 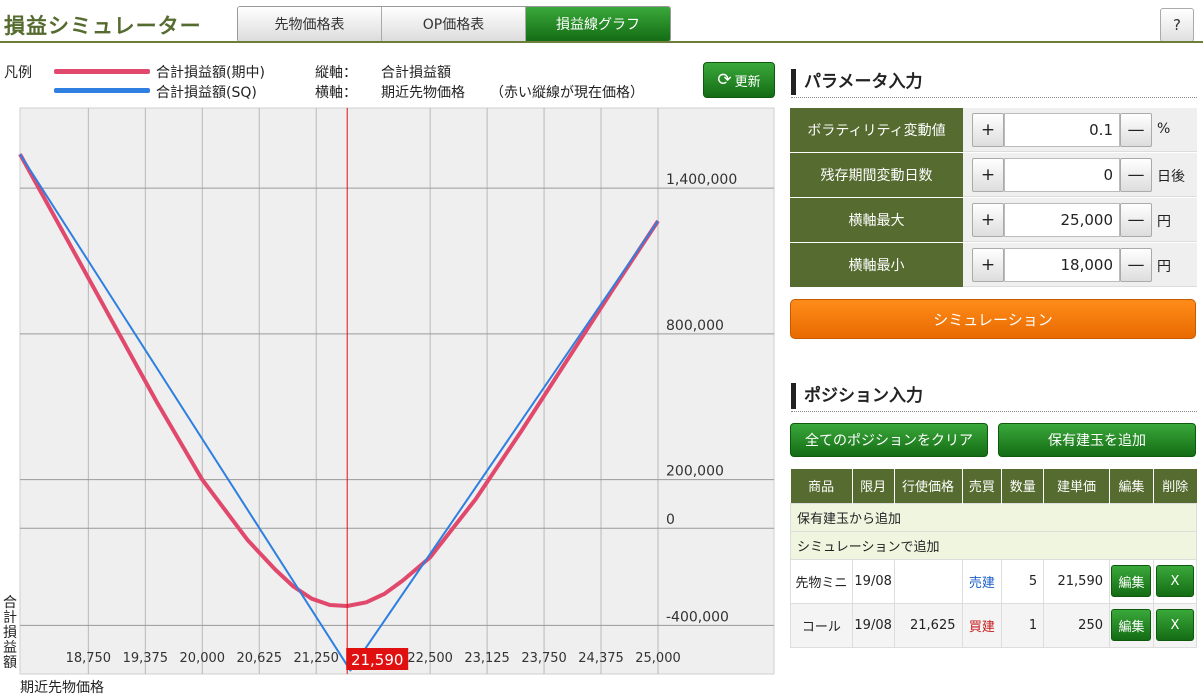 I want to click on x-tick-label: 20,625, so click(x=260, y=658).